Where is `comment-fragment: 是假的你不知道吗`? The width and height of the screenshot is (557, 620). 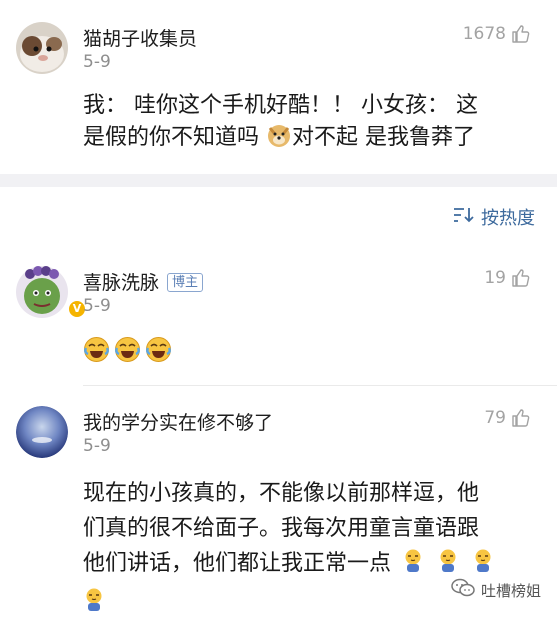
comment-fragment: 是假的你不知道吗 is located at coordinates (174, 137).